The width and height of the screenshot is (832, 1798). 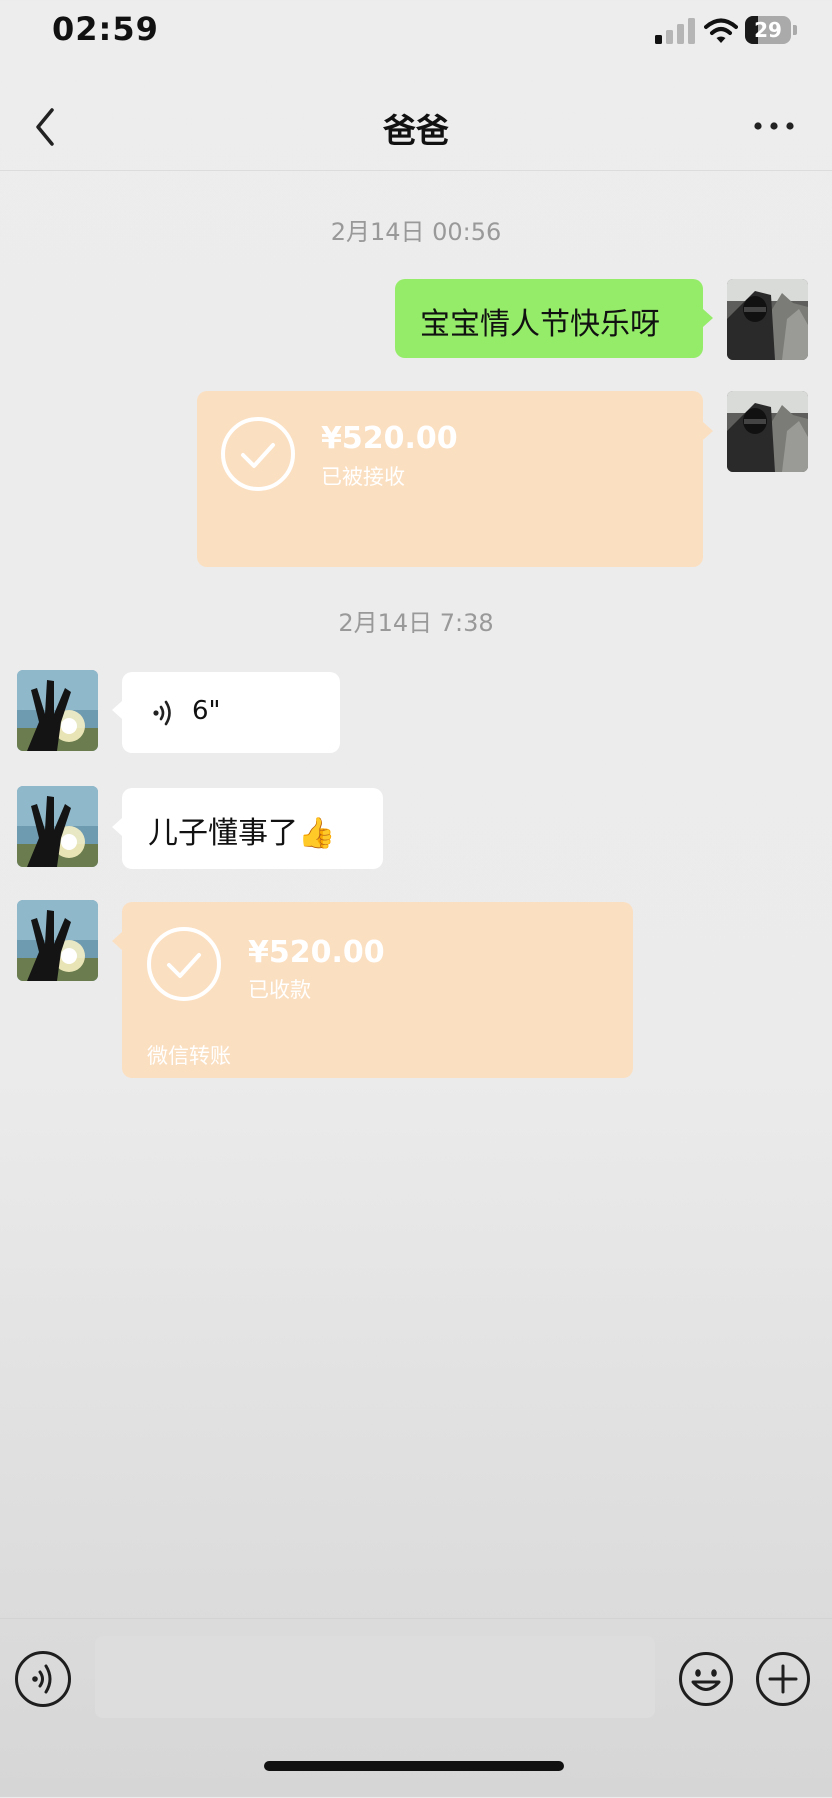 I want to click on timestamp: 2月14日 00:56, so click(x=416, y=232).